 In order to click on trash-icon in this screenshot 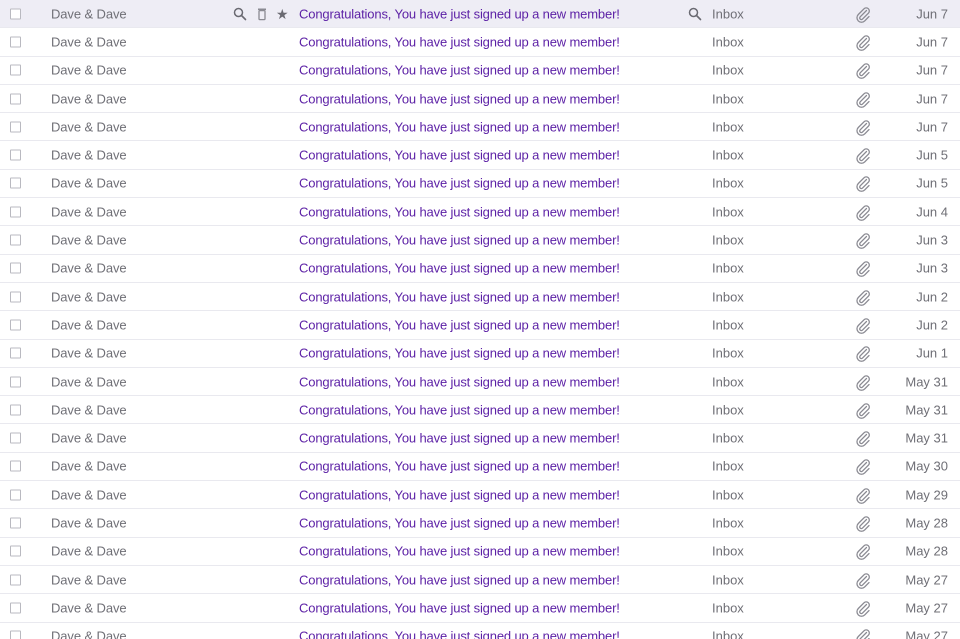, I will do `click(262, 14)`.